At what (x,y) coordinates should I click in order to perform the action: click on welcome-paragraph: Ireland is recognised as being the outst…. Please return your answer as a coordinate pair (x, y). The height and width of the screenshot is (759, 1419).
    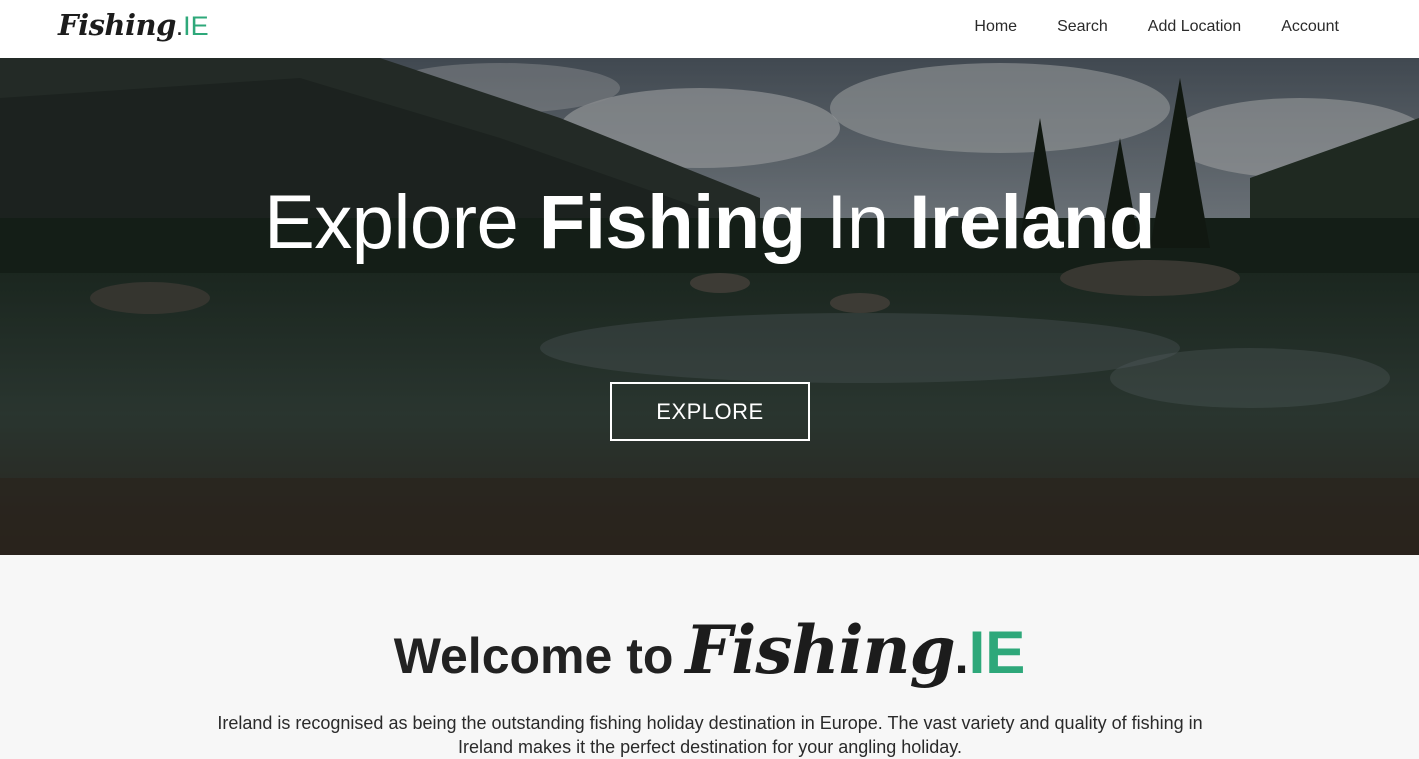
    Looking at the image, I should click on (710, 735).